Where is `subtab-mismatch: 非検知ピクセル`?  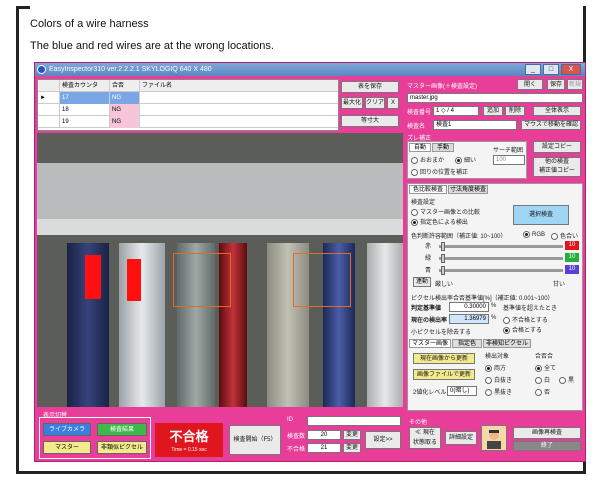 subtab-mismatch: 非検知ピクセル is located at coordinates (507, 343).